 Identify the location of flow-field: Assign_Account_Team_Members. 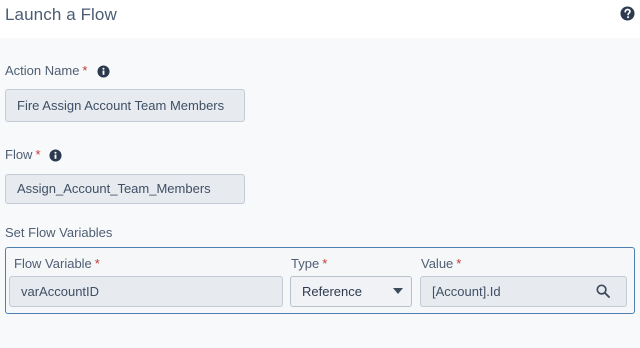
(125, 189).